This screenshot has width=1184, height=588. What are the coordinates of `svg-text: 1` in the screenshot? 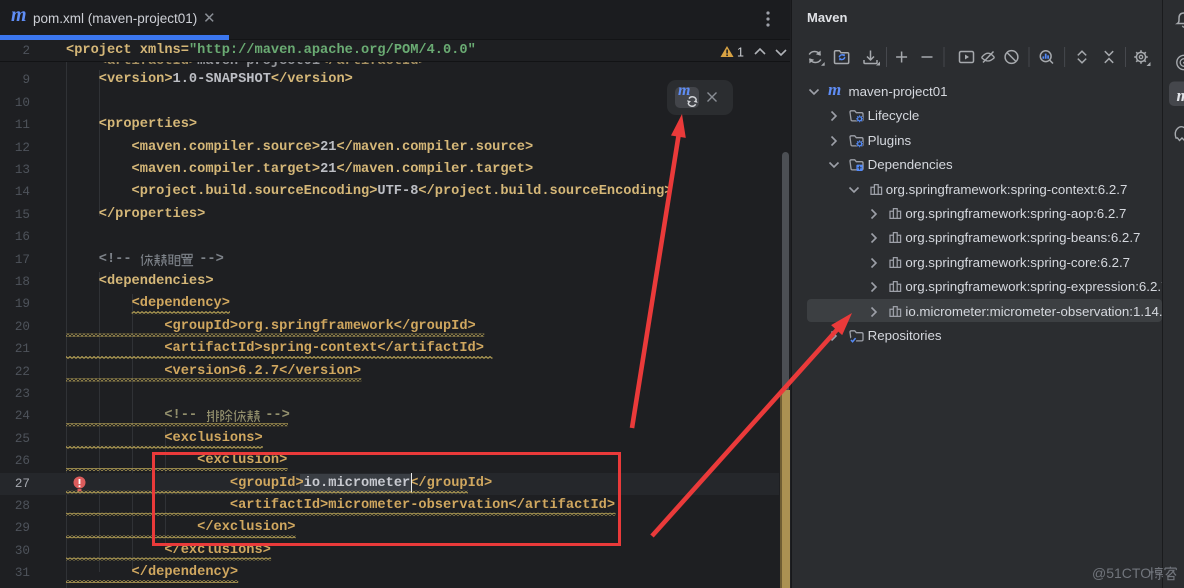 It's located at (740, 53).